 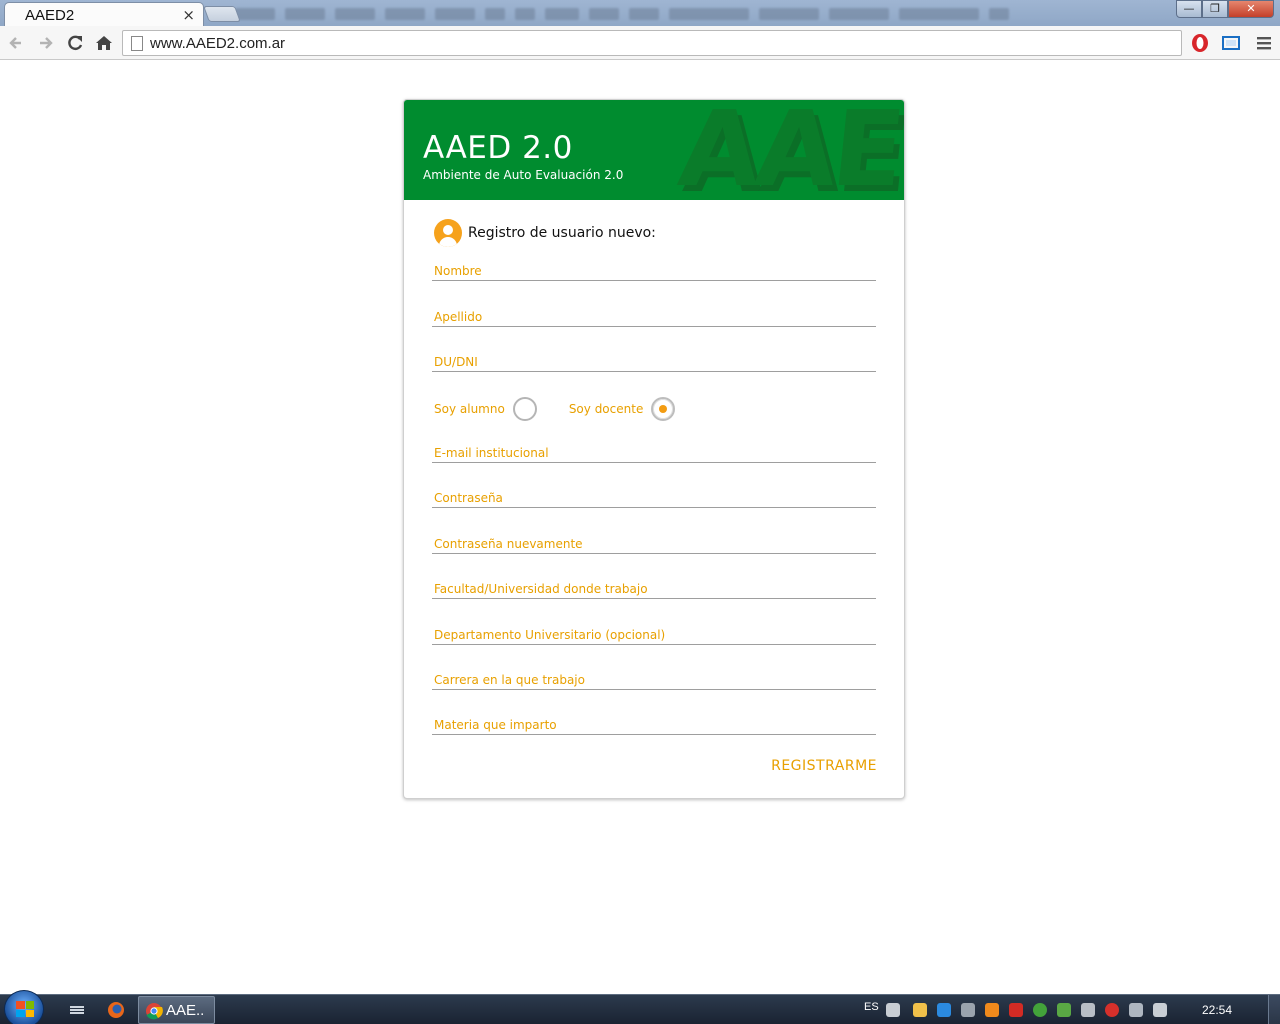 I want to click on reload-icon, so click(x=75, y=43).